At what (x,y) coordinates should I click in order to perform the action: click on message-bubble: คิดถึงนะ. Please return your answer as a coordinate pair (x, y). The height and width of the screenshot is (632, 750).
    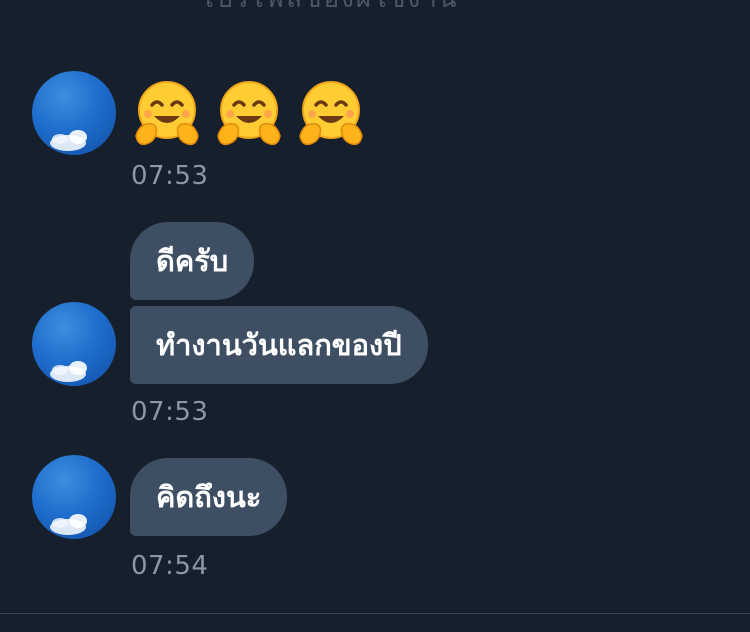
    Looking at the image, I should click on (209, 497).